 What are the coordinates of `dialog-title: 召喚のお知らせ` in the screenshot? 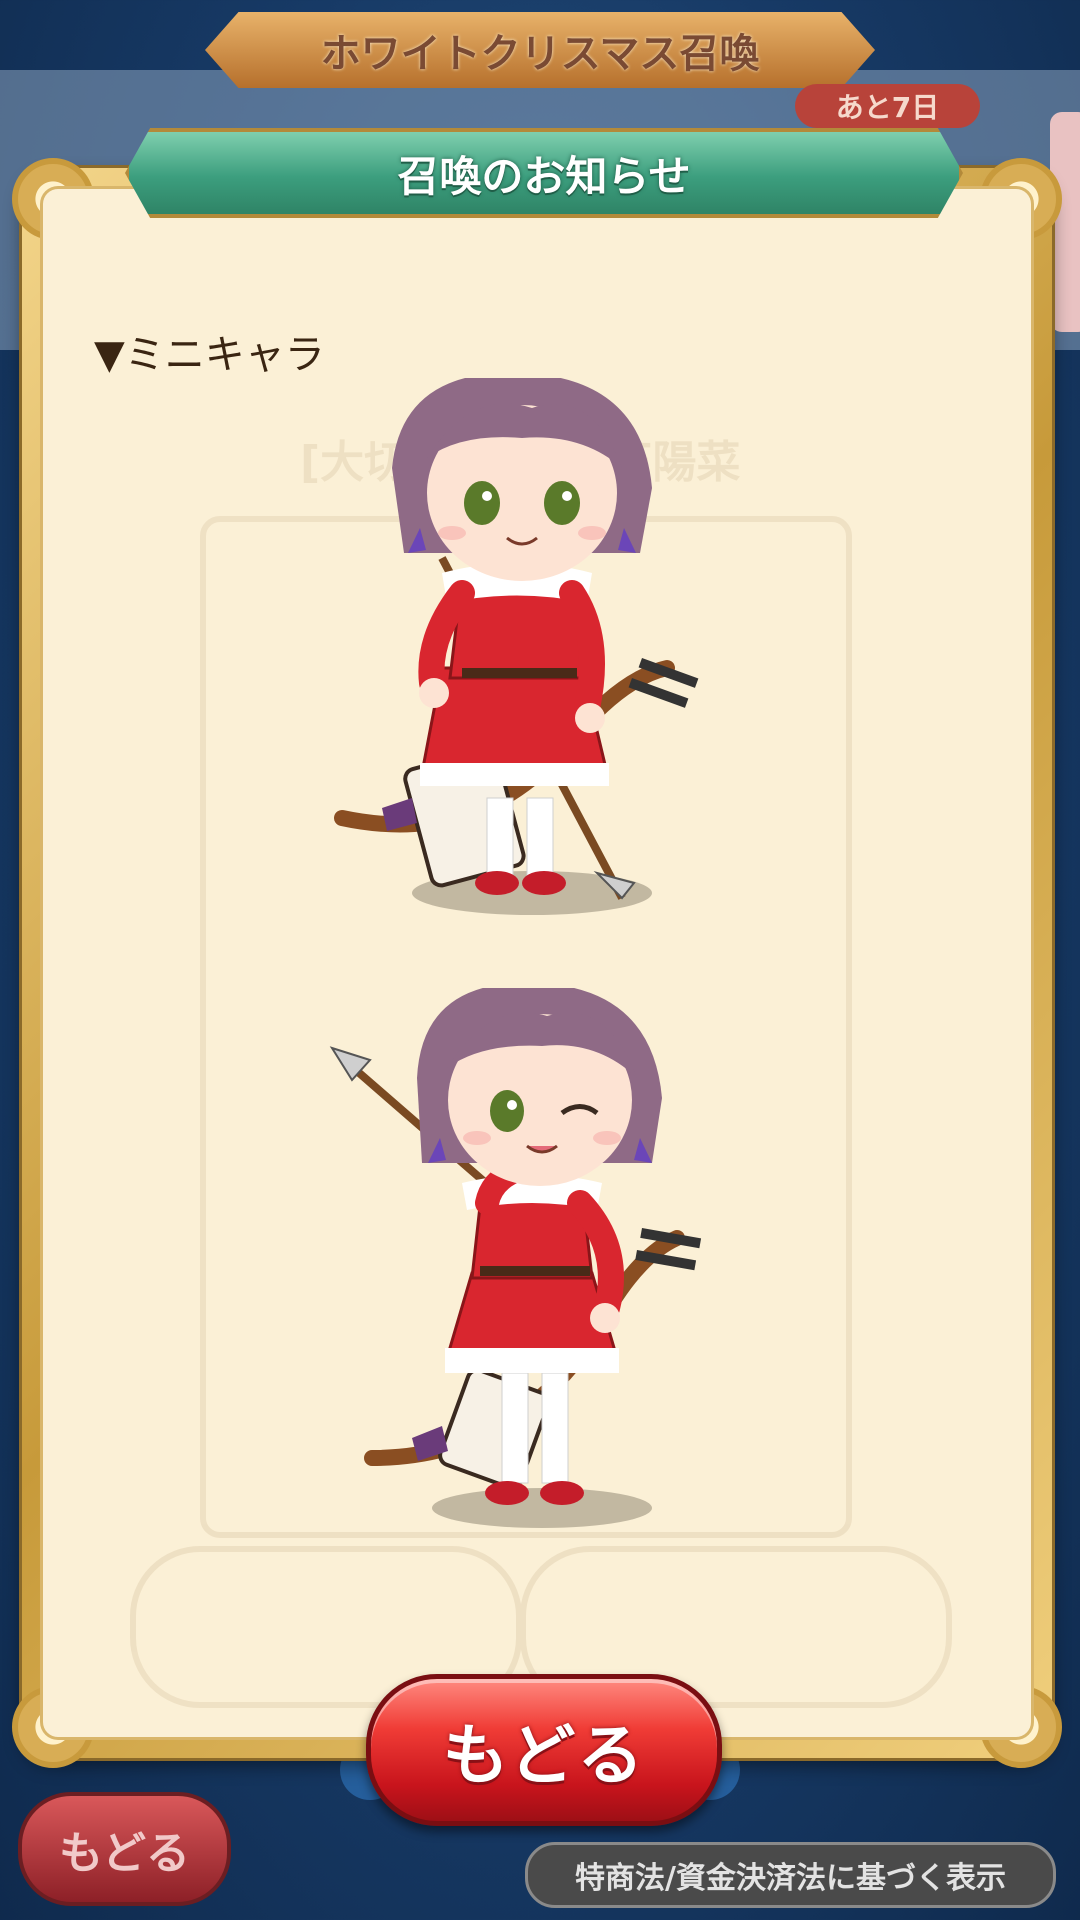 It's located at (544, 176).